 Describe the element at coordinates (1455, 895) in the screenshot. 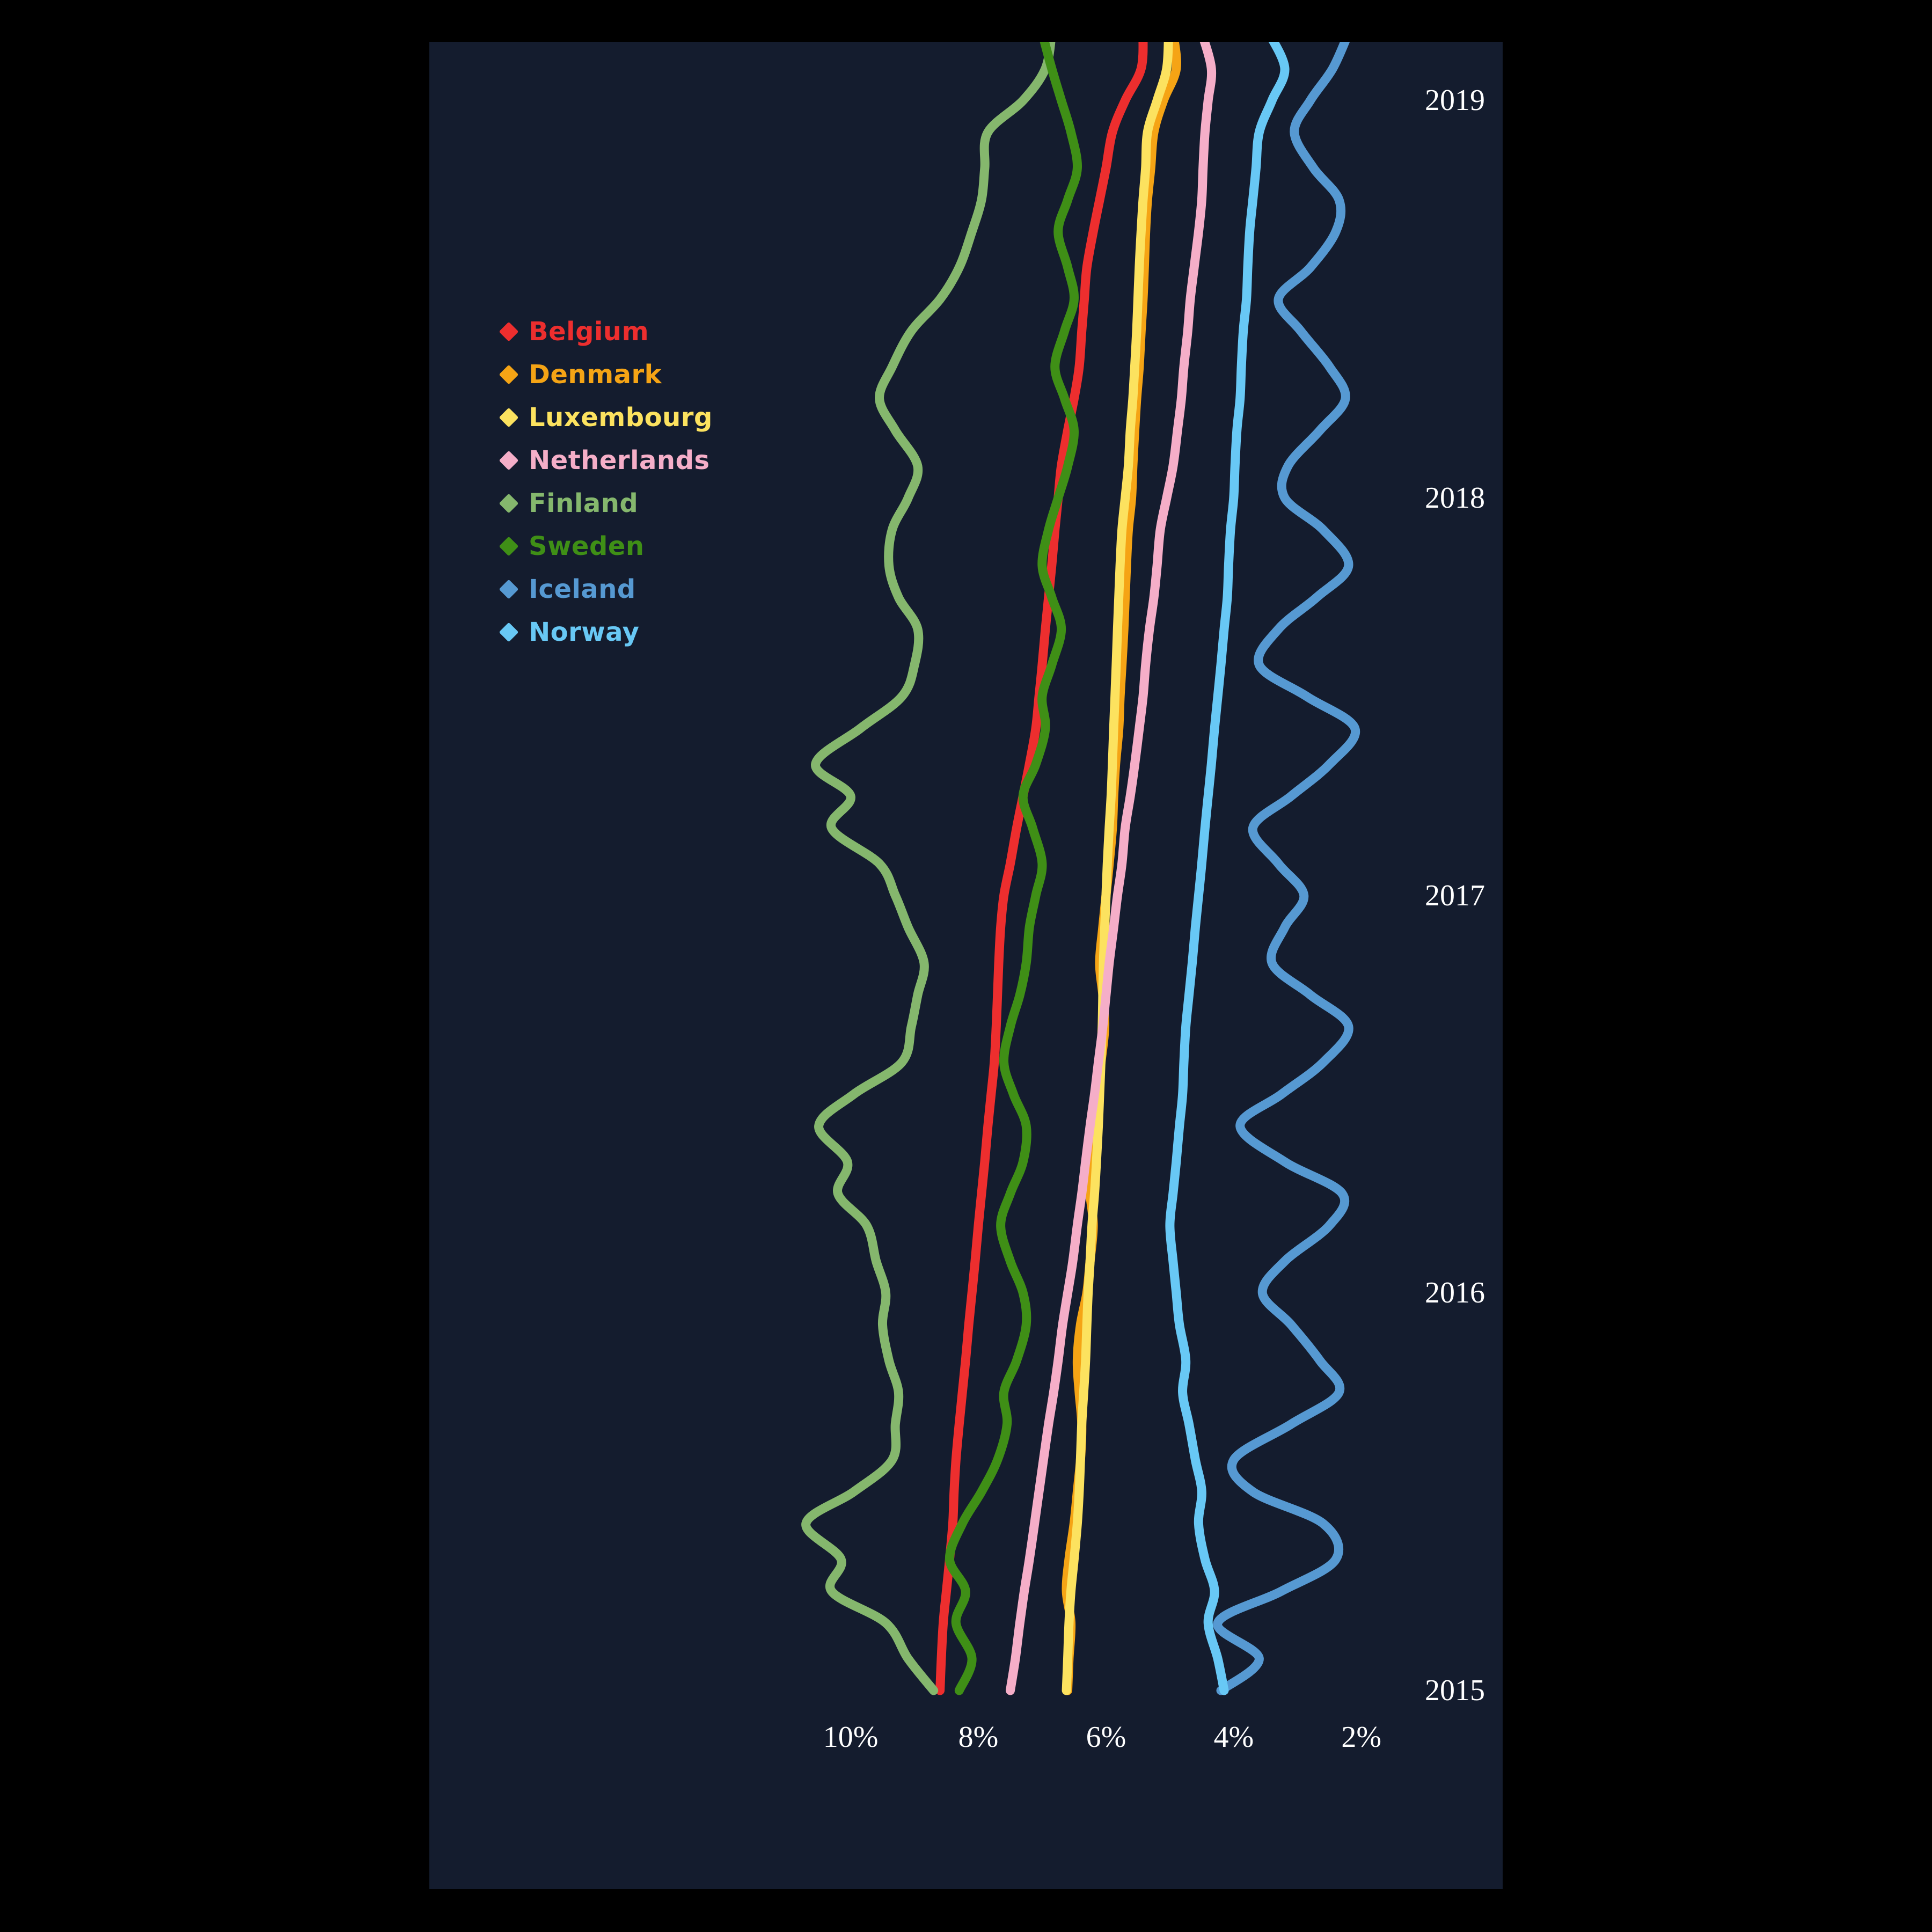

I see `y-tick-label: 2017` at that location.